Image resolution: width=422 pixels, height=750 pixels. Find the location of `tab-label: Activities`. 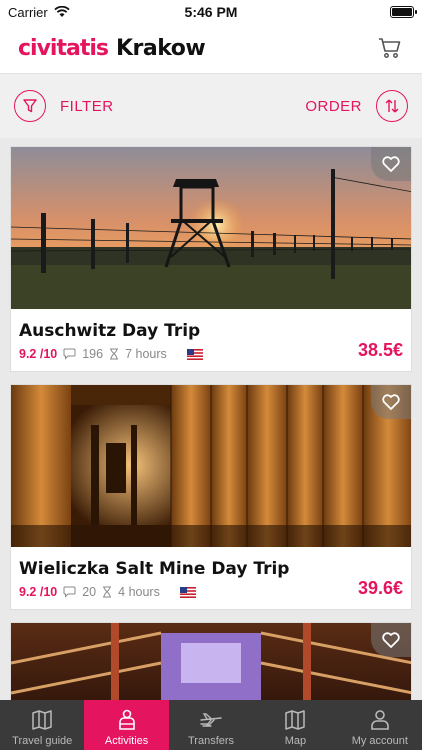

tab-label: Activities is located at coordinates (126, 741).